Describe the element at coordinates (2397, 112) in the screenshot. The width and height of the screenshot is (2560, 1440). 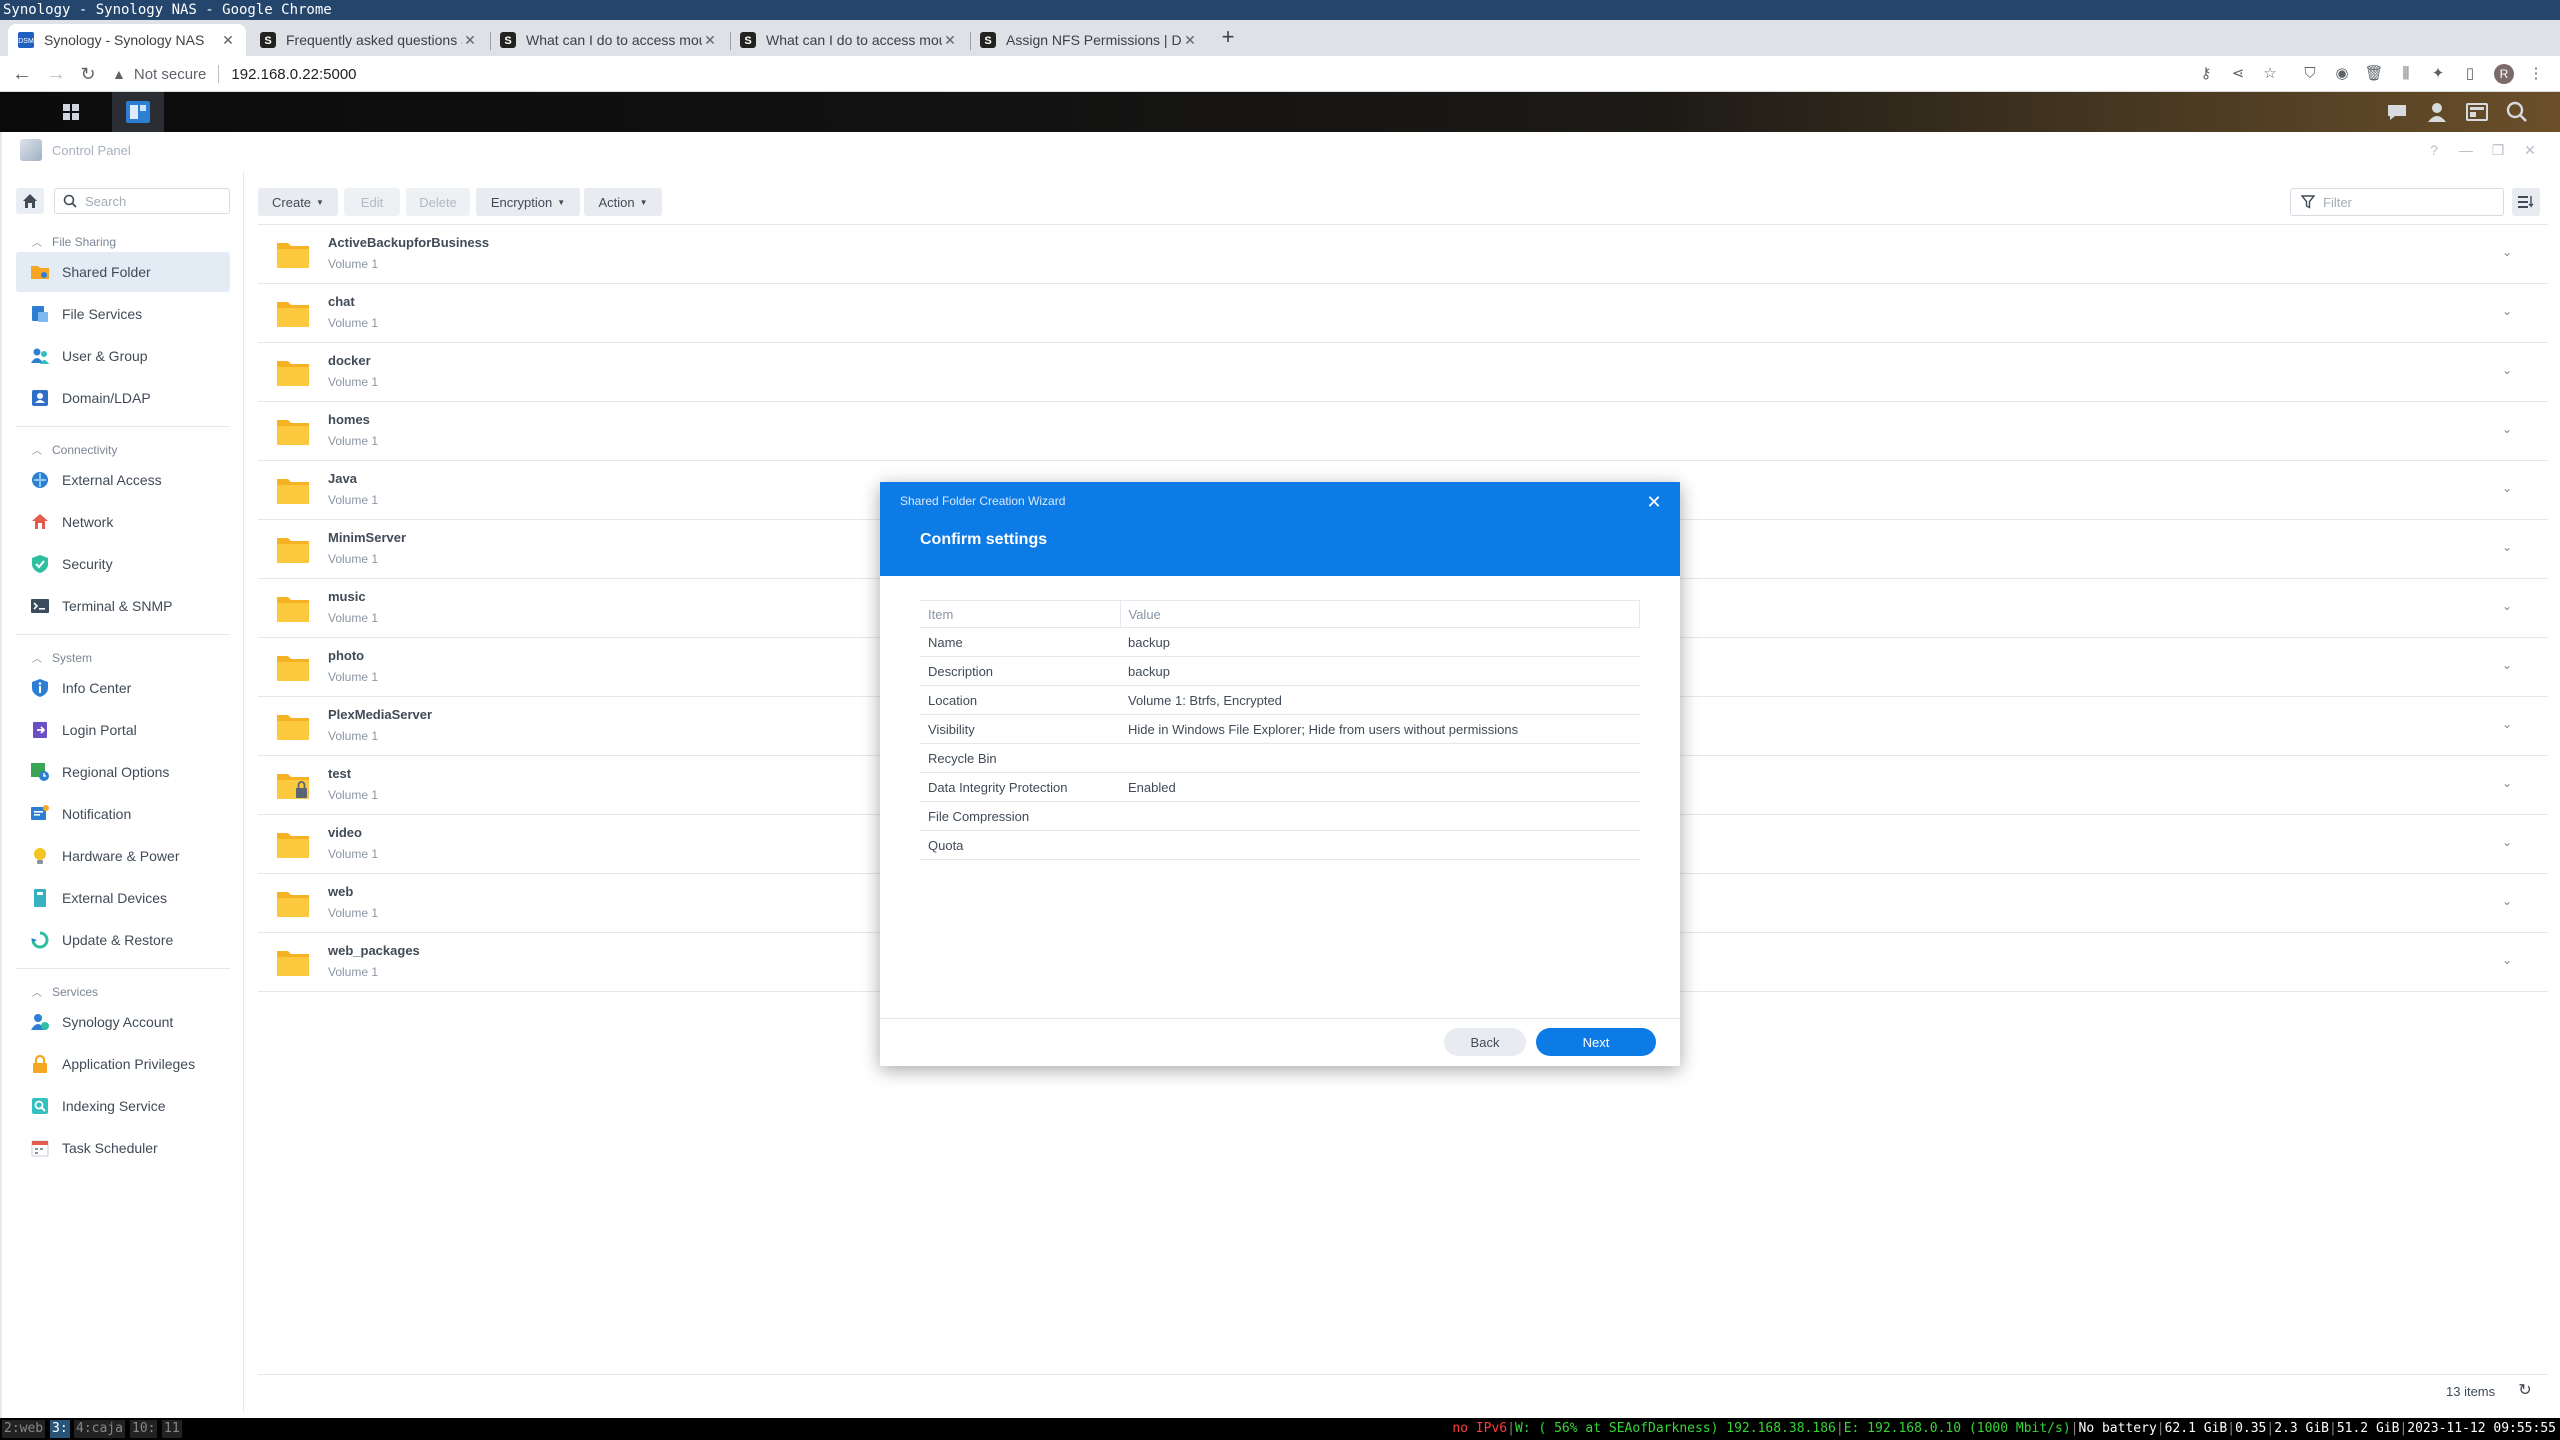
I see `chat-icon` at that location.